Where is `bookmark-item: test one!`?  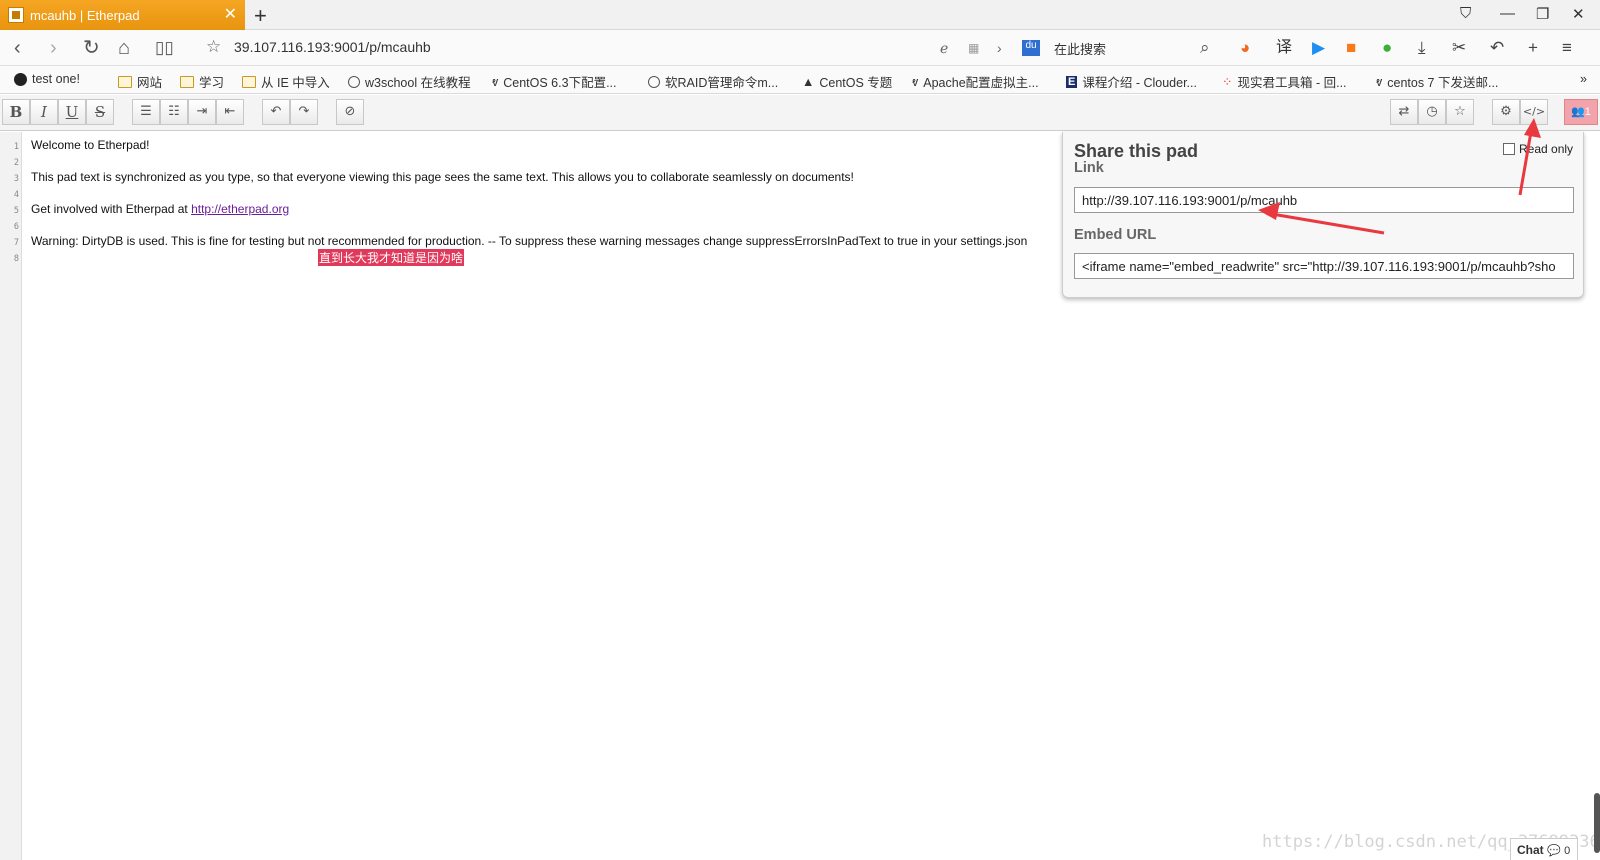 bookmark-item: test one! is located at coordinates (47, 79).